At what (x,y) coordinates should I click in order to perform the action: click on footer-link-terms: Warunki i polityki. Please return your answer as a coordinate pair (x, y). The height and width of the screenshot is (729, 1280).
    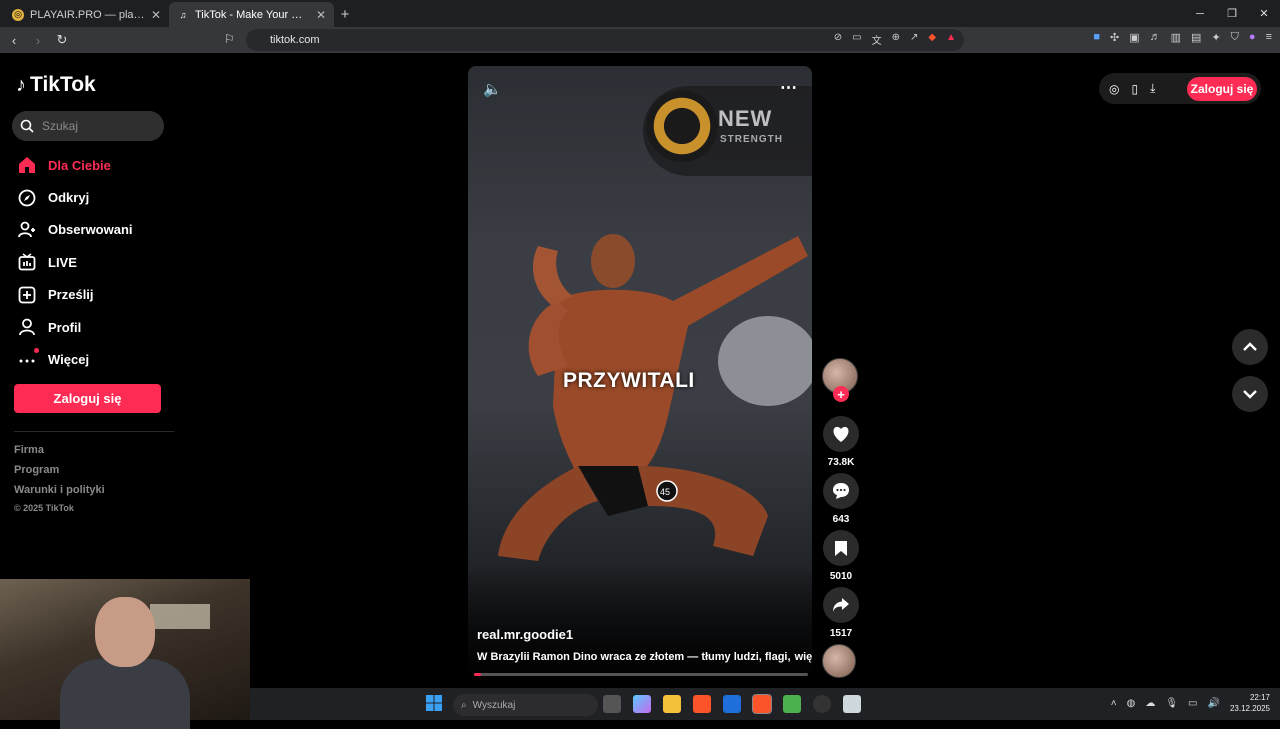
    Looking at the image, I should click on (59, 490).